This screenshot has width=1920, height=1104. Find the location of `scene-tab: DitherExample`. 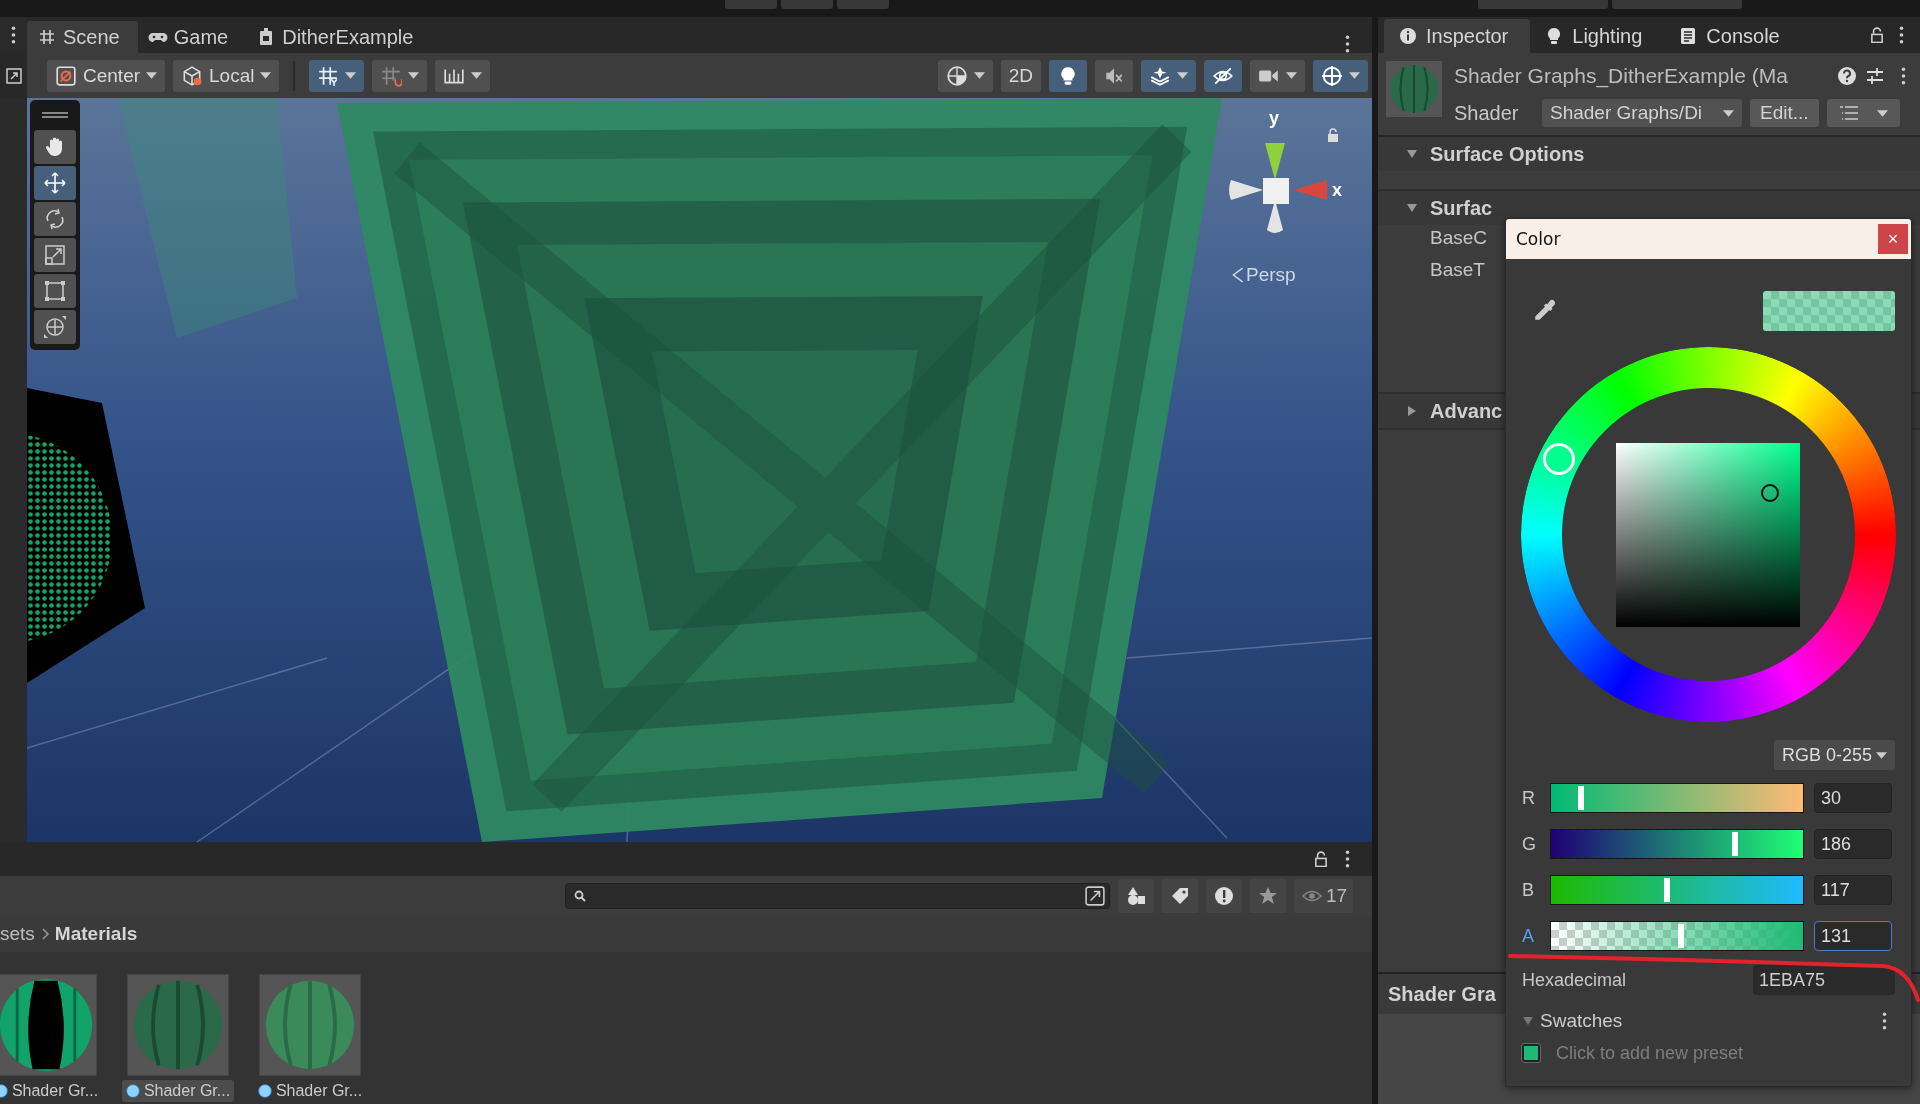

scene-tab: DitherExample is located at coordinates (339, 37).